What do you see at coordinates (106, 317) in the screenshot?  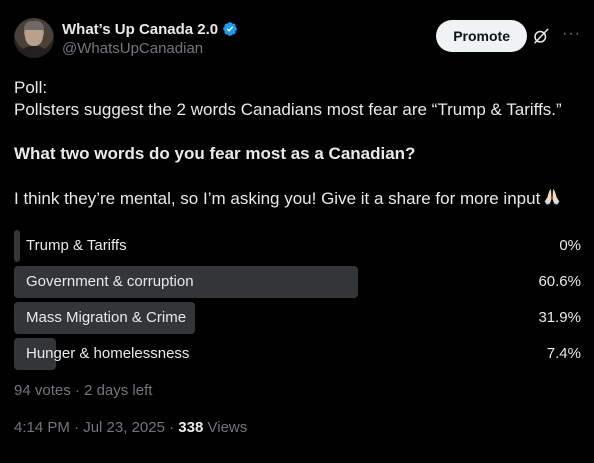 I see `poll-option-label: Mass Migration & Crime` at bounding box center [106, 317].